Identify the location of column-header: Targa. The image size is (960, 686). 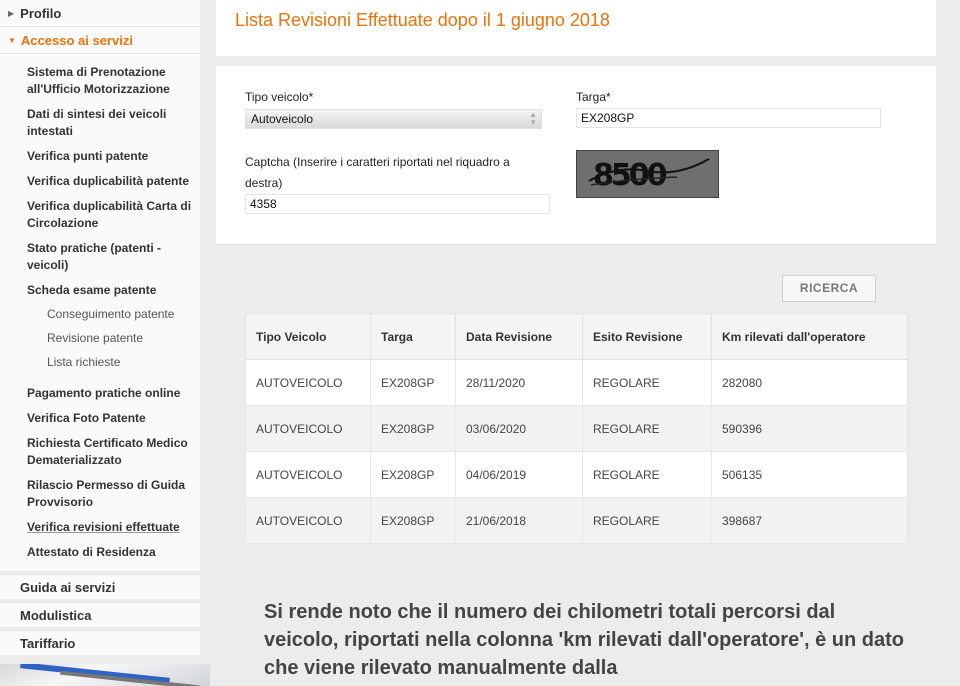
(413, 336).